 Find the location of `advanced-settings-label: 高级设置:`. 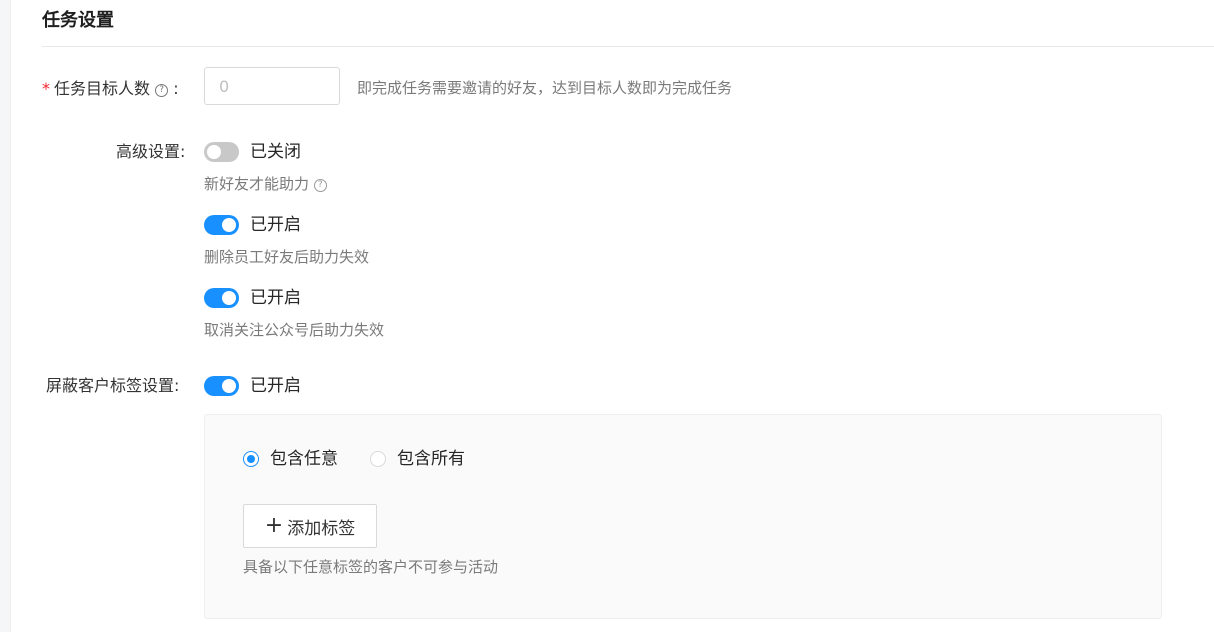

advanced-settings-label: 高级设置: is located at coordinates (151, 151).